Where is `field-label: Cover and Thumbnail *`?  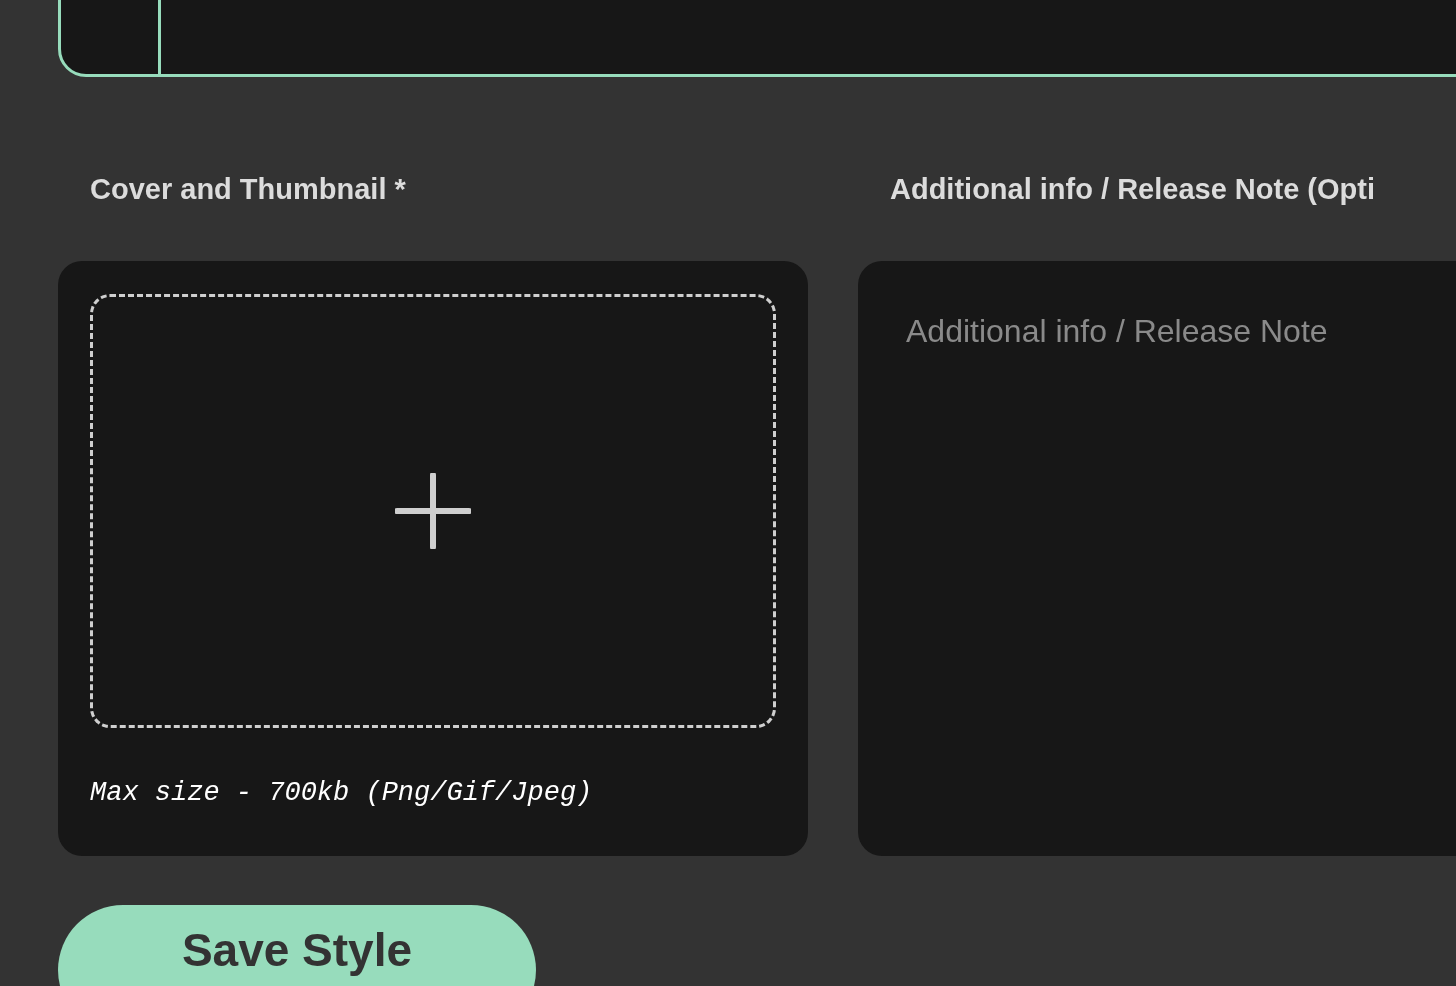 field-label: Cover and Thumbnail * is located at coordinates (248, 189).